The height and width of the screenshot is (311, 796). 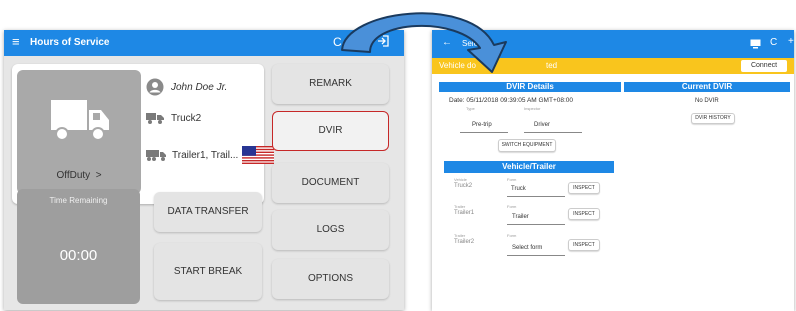 What do you see at coordinates (208, 212) in the screenshot?
I see `data-transfer-button: DATA TRANSFER` at bounding box center [208, 212].